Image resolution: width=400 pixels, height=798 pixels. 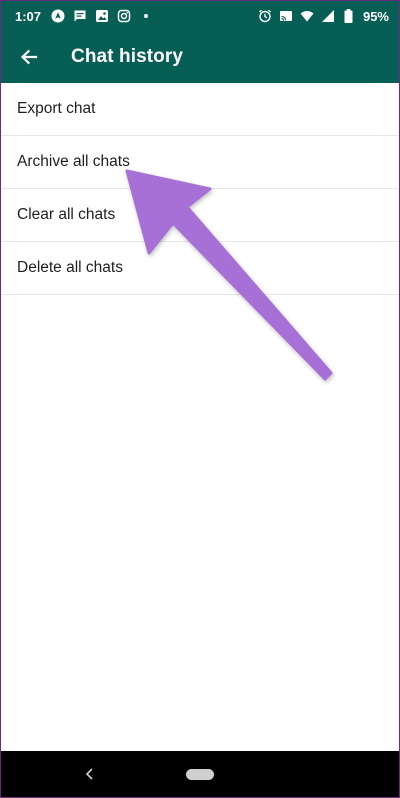 I want to click on clear-all-chats-item: Clear all chats, so click(x=200, y=215).